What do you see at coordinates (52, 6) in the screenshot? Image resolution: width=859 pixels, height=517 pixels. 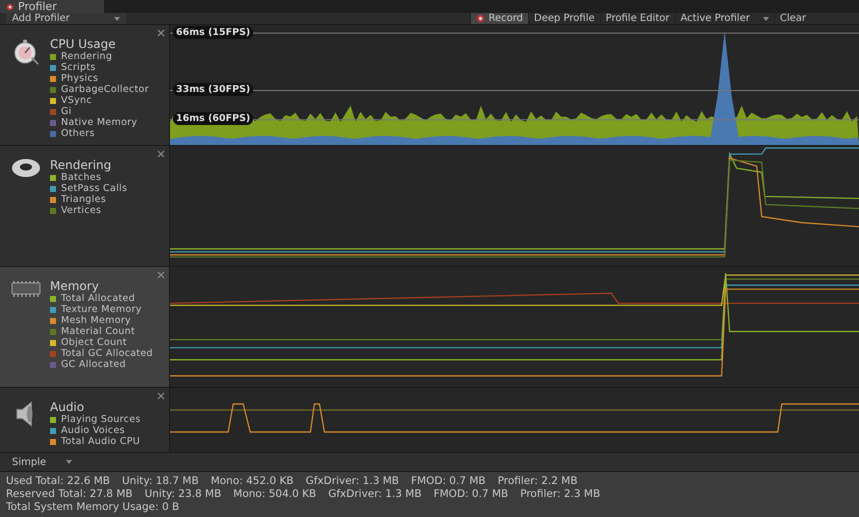 I see `profiler-tab: Profiler` at bounding box center [52, 6].